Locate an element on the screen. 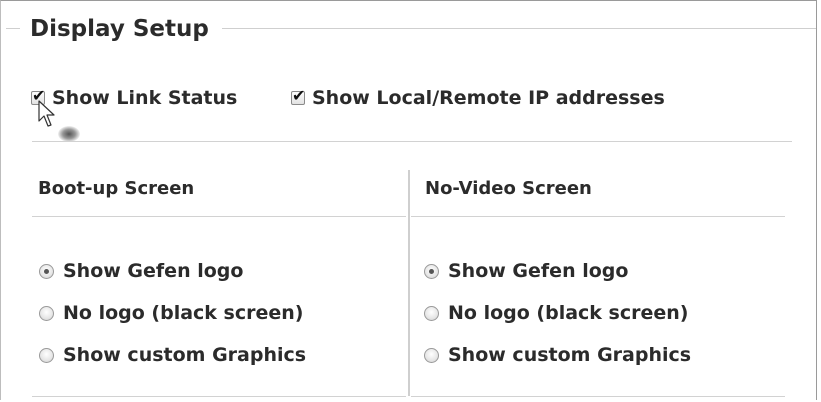 The image size is (821, 402). checkbox-box: ✔ is located at coordinates (298, 95).